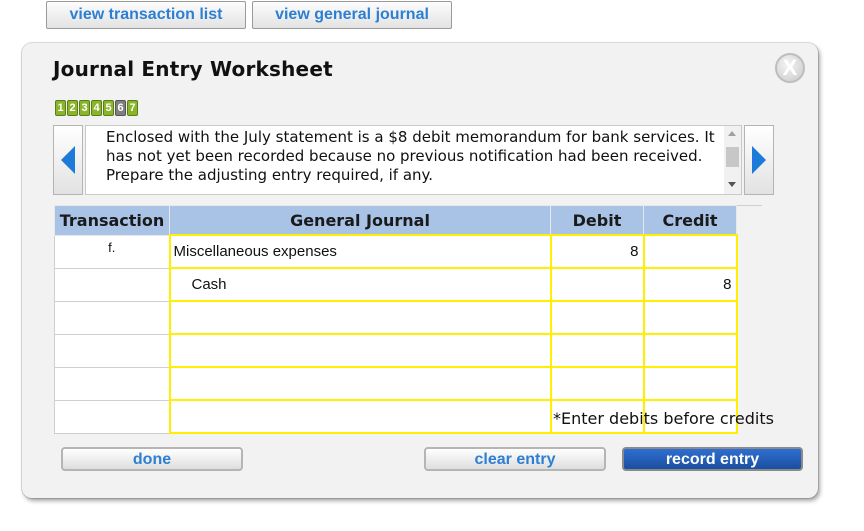 This screenshot has height=531, width=864. Describe the element at coordinates (360, 220) in the screenshot. I see `header-general-journal: General Journal` at that location.